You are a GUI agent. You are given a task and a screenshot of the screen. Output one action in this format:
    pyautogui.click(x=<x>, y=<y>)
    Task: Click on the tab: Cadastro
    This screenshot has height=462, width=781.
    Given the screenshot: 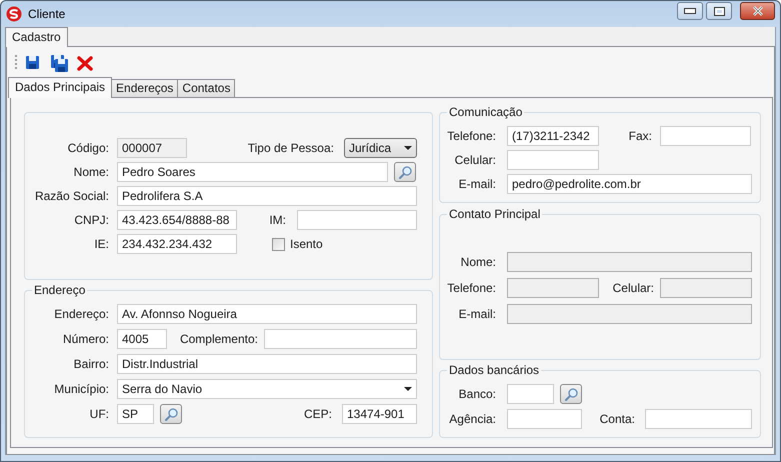 What is the action you would take?
    pyautogui.click(x=36, y=37)
    